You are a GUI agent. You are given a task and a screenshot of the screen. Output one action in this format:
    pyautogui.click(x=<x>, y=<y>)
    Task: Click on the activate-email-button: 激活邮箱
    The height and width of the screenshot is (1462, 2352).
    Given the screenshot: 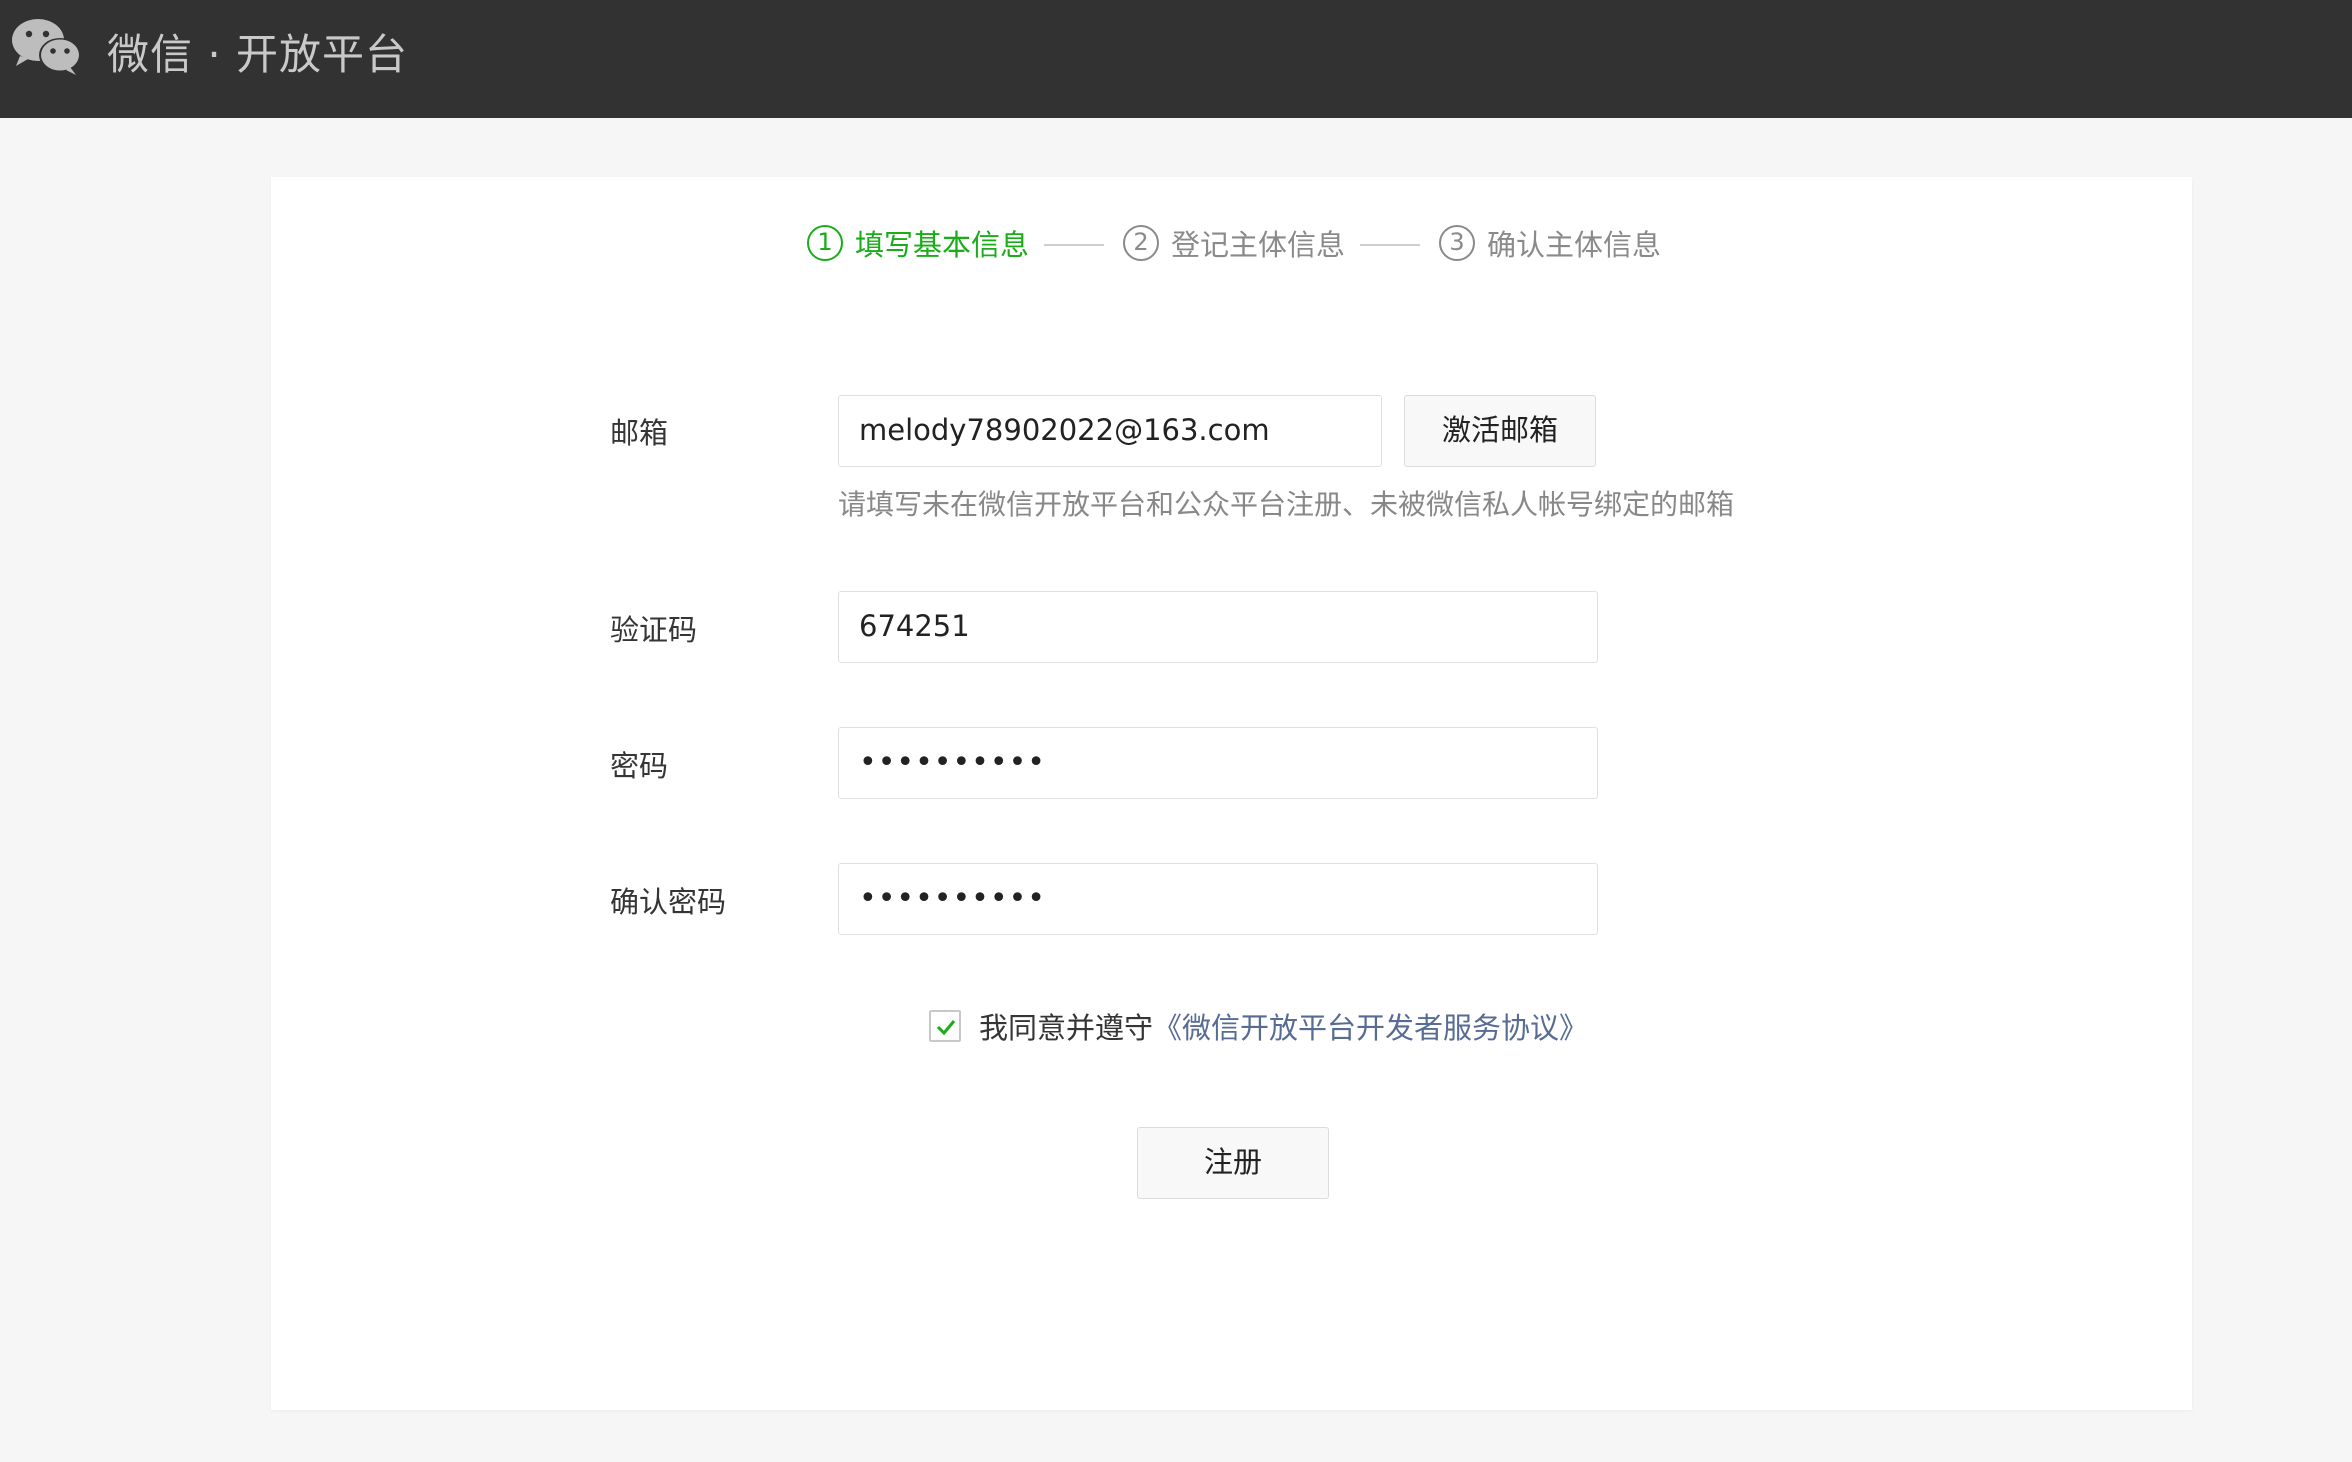 What is the action you would take?
    pyautogui.click(x=1500, y=431)
    